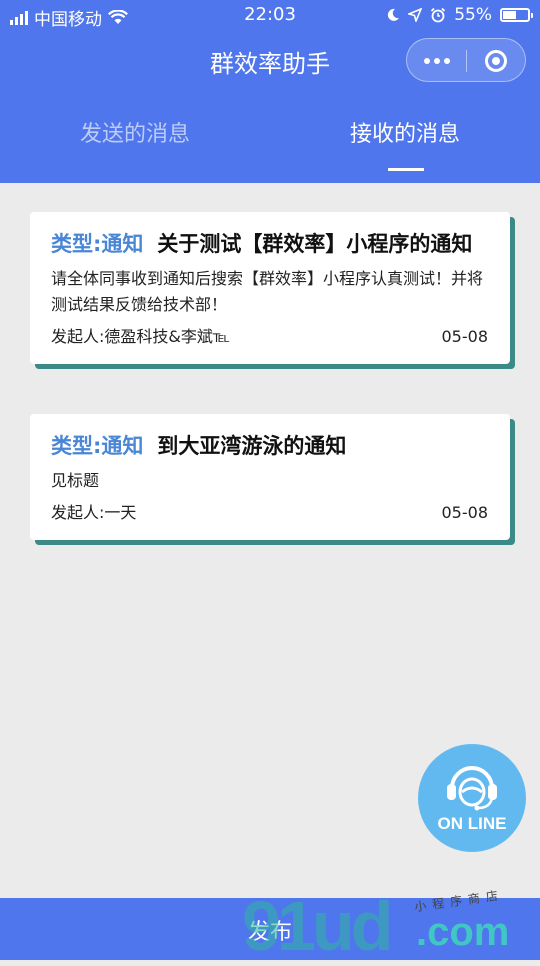  What do you see at coordinates (315, 244) in the screenshot?
I see `message-title: 关于测试【群效率】小程序的通知` at bounding box center [315, 244].